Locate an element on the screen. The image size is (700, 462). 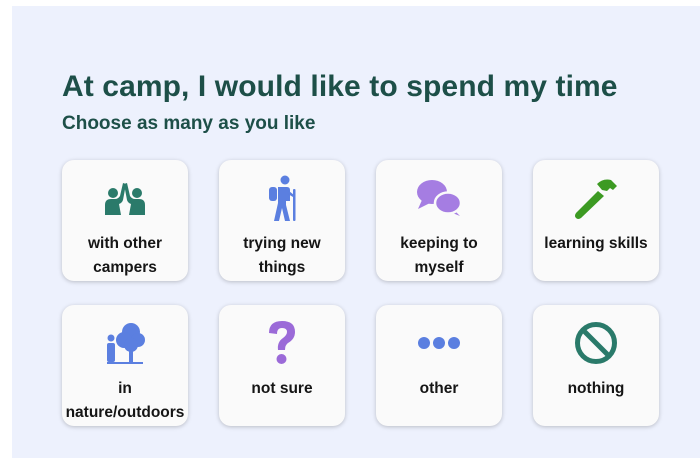
option-other: other is located at coordinates (439, 365).